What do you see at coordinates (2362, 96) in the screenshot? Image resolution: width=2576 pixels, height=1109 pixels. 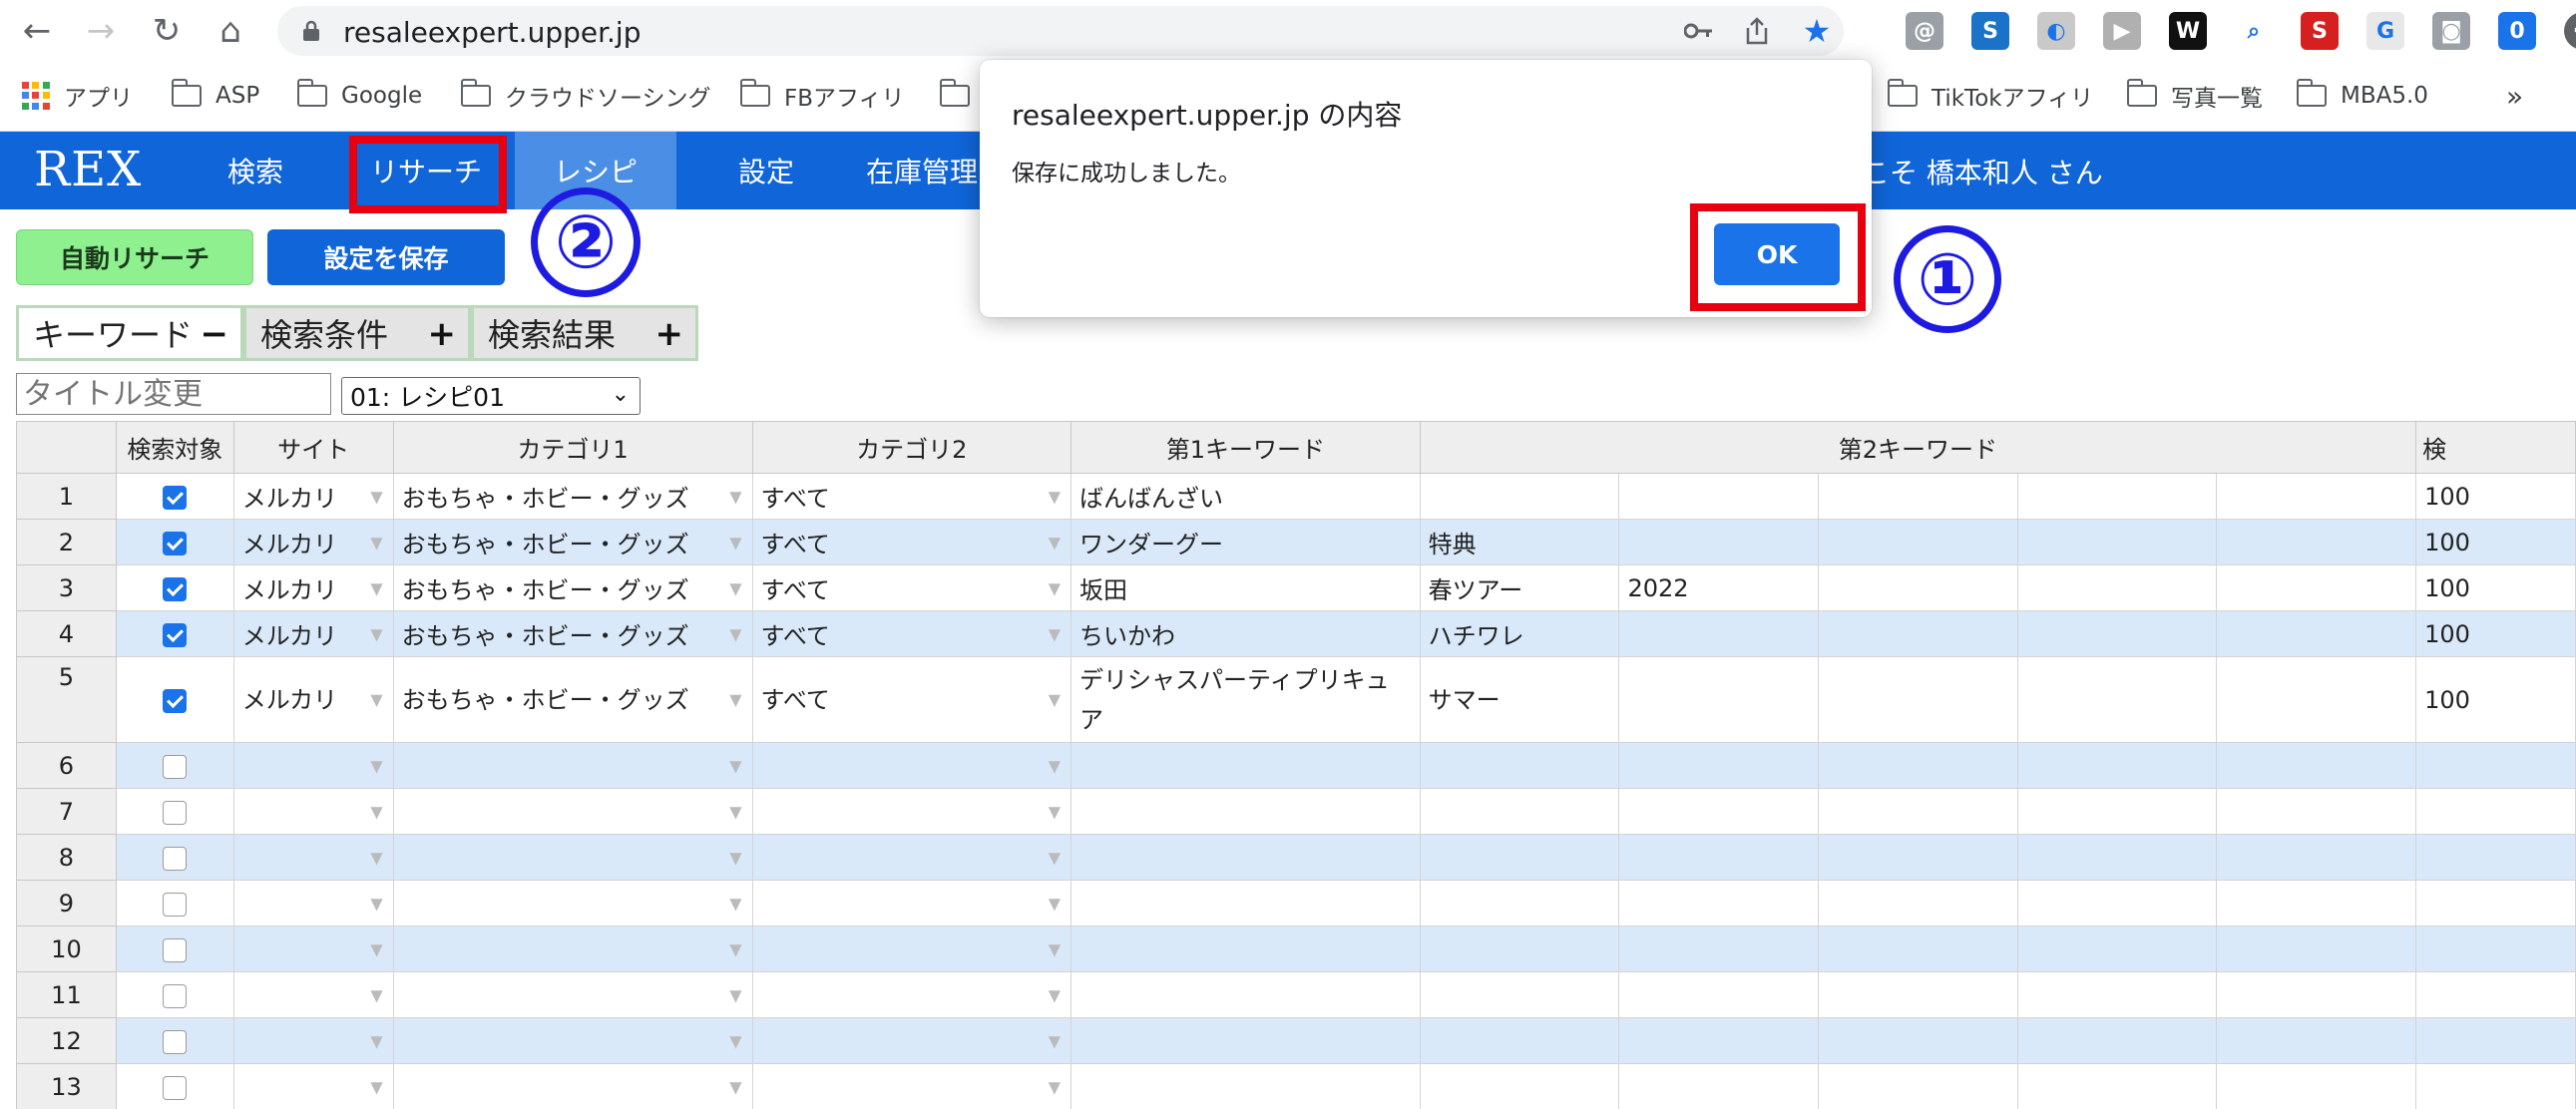 I see `bookmark-mba: MBA5.0` at bounding box center [2362, 96].